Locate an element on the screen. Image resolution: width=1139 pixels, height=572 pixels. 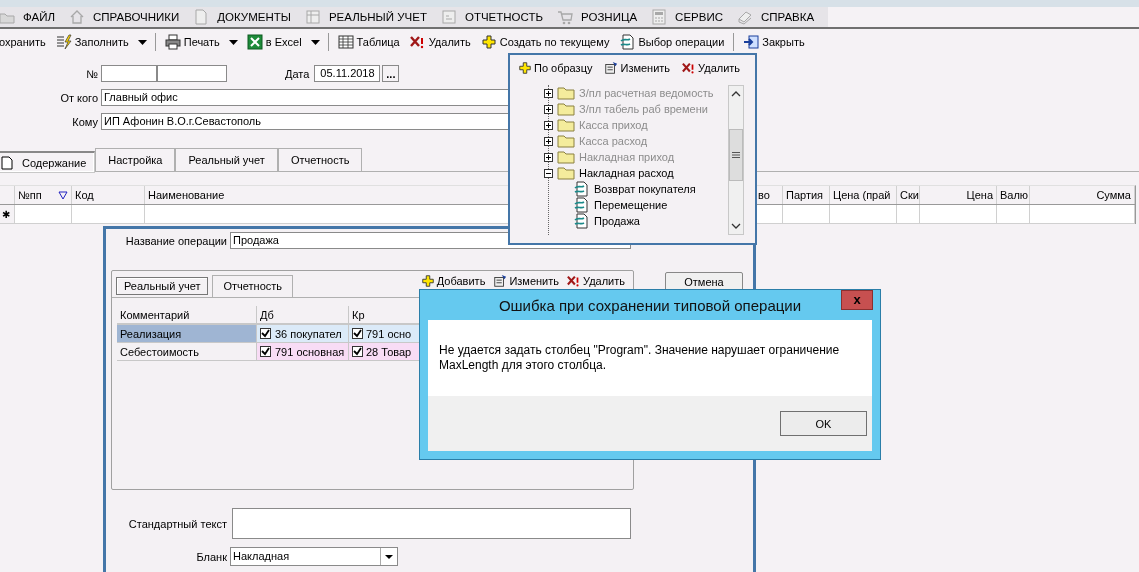
tree-item: Продажа is located at coordinates (625, 221).